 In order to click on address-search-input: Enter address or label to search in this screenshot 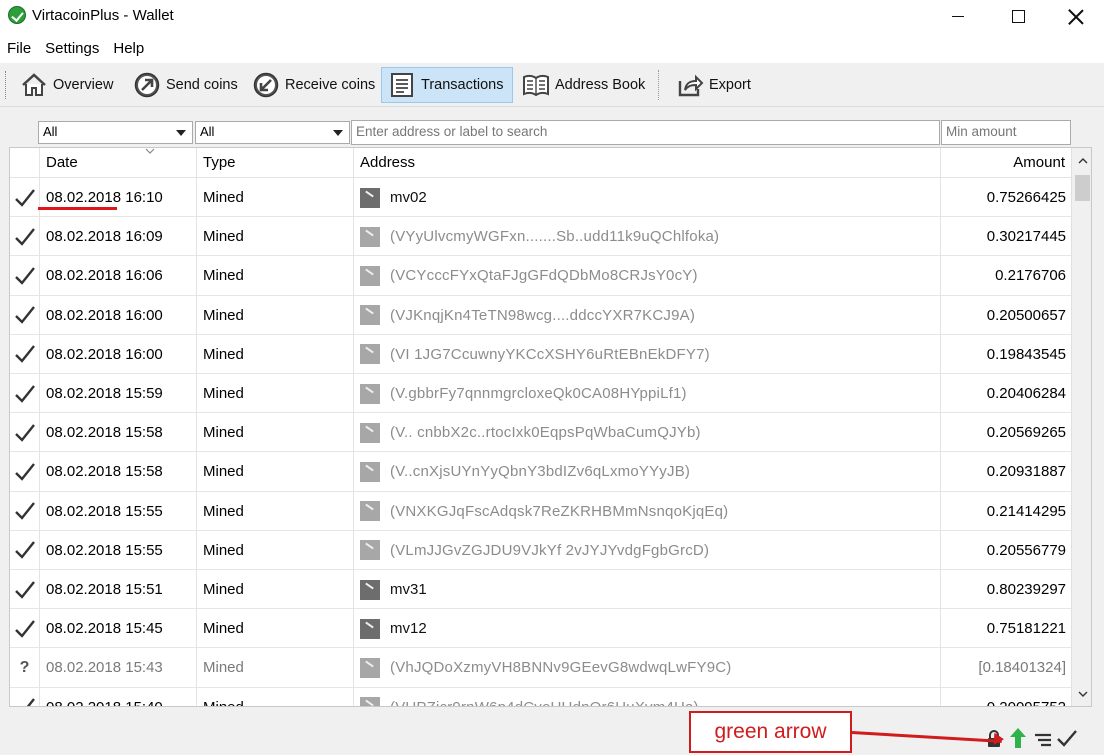, I will do `click(645, 132)`.